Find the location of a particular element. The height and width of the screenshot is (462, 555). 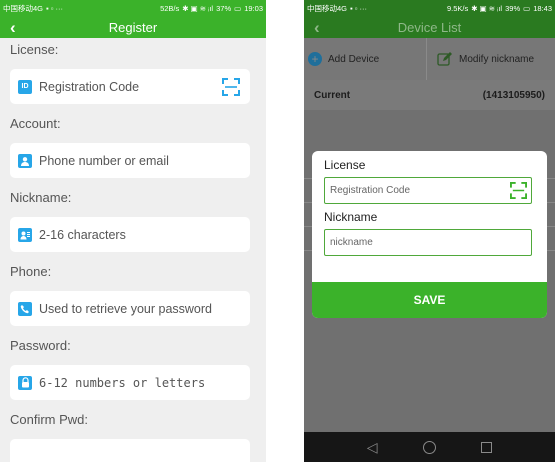

password-input: 6-12 numbers or letters is located at coordinates (130, 382).